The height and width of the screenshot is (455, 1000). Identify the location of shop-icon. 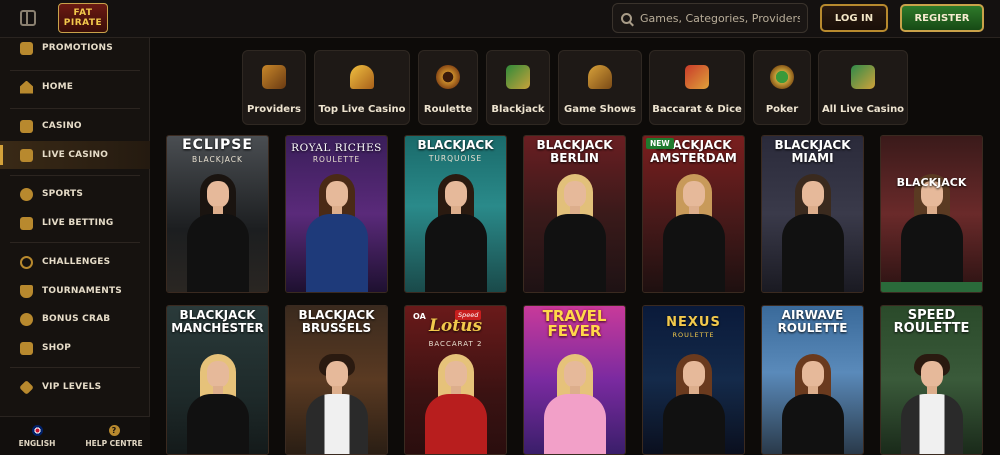
(26, 348).